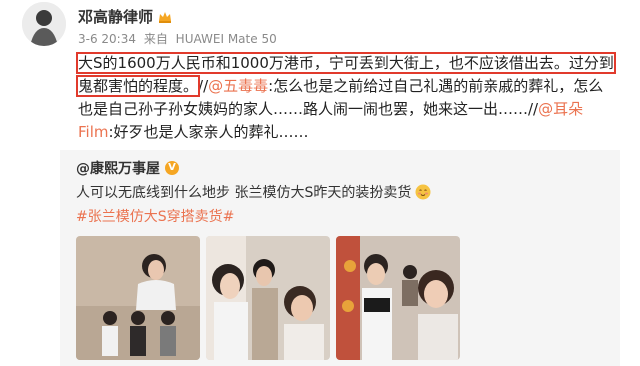 This screenshot has height=366, width=640. Describe the element at coordinates (165, 17) in the screenshot. I see `crown-icon` at that location.